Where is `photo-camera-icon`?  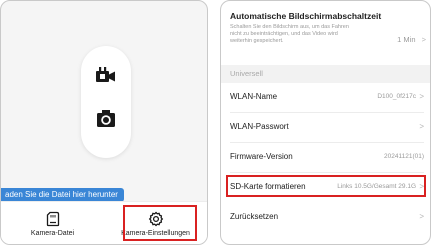 photo-camera-icon is located at coordinates (106, 118).